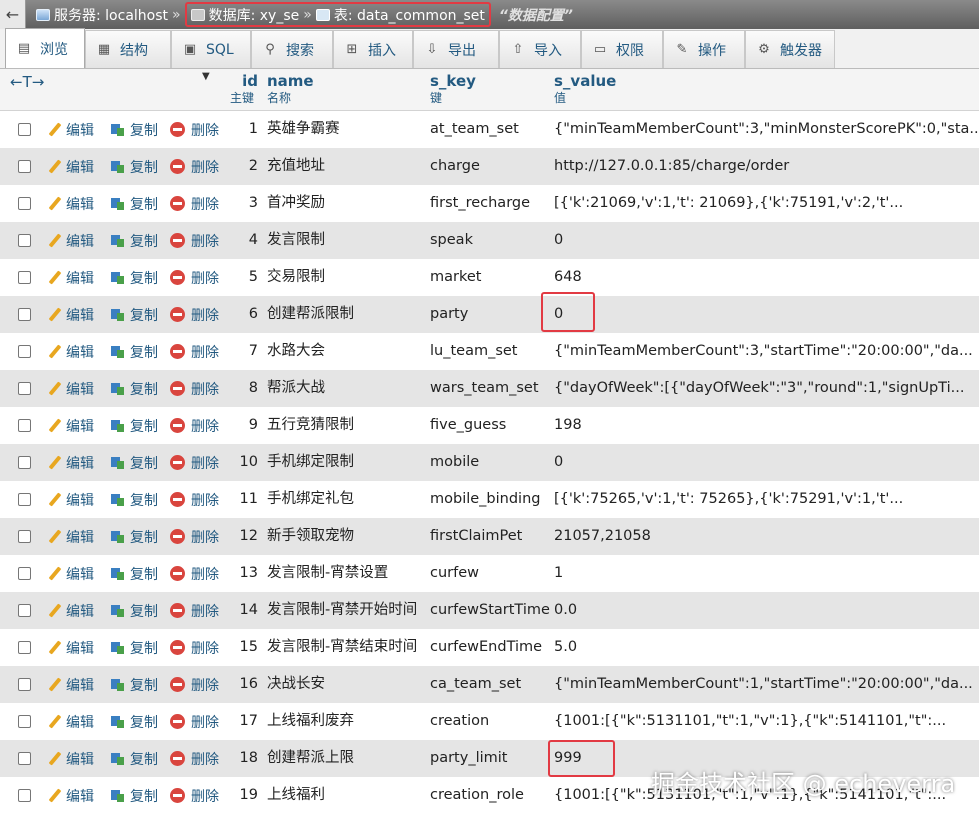 The height and width of the screenshot is (817, 979). Describe the element at coordinates (766, 166) in the screenshot. I see `cell-s-value: http://127.0.0.1:85/charge/order` at that location.